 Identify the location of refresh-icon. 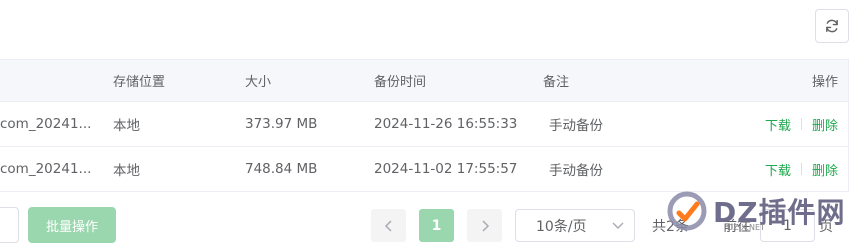
(832, 26).